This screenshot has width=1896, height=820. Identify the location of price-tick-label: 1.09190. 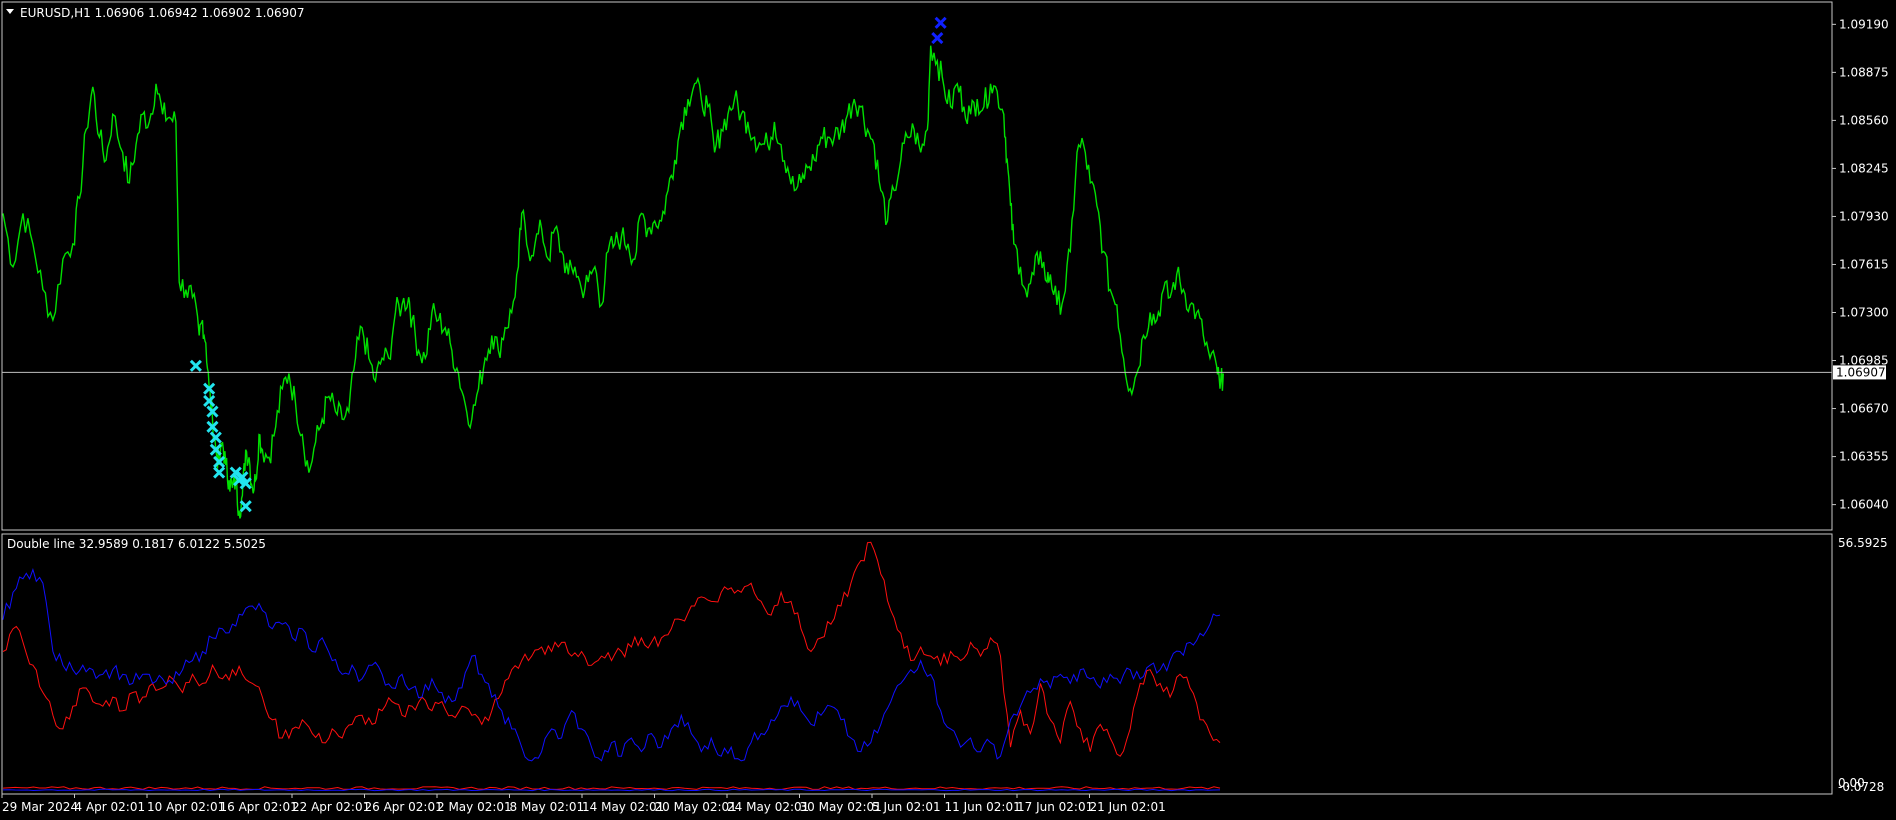
(1864, 24).